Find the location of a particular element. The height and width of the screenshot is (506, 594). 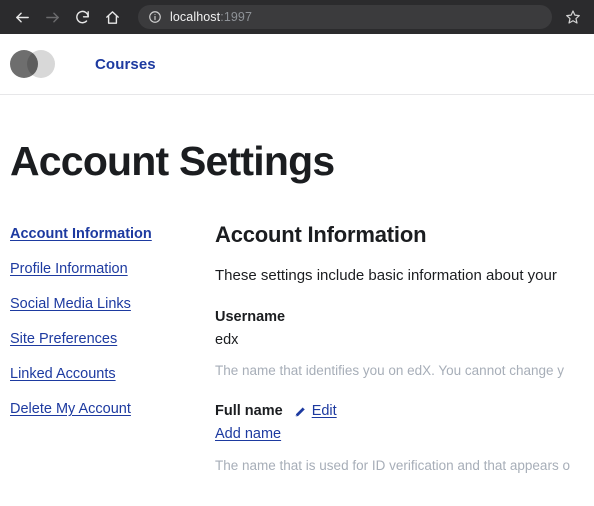

back-button is located at coordinates (22, 17).